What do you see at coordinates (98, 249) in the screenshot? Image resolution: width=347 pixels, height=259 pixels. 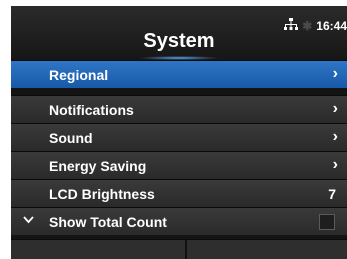 I see `bottom-left-button` at bounding box center [98, 249].